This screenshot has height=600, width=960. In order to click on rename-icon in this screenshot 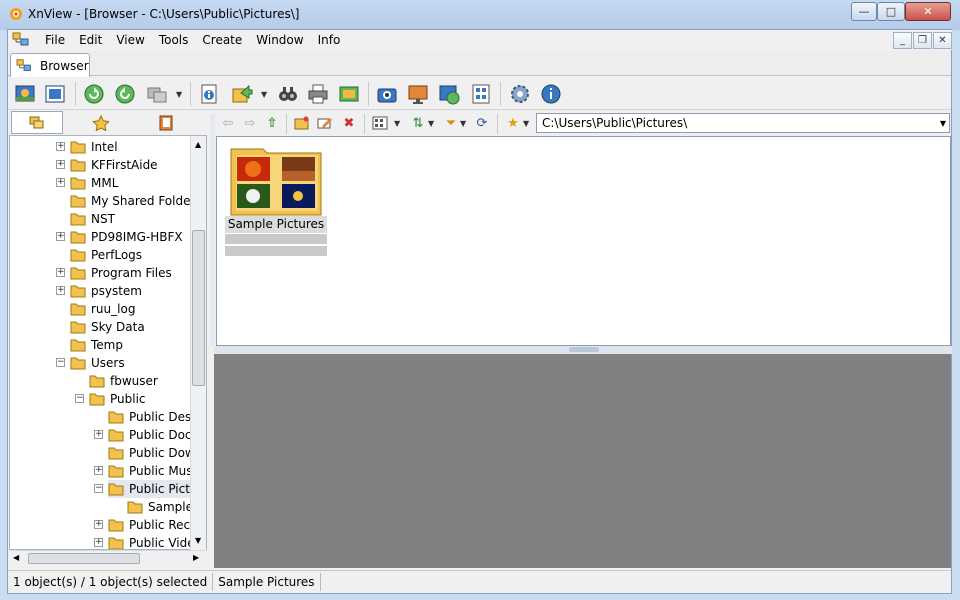, I will do `click(325, 123)`.